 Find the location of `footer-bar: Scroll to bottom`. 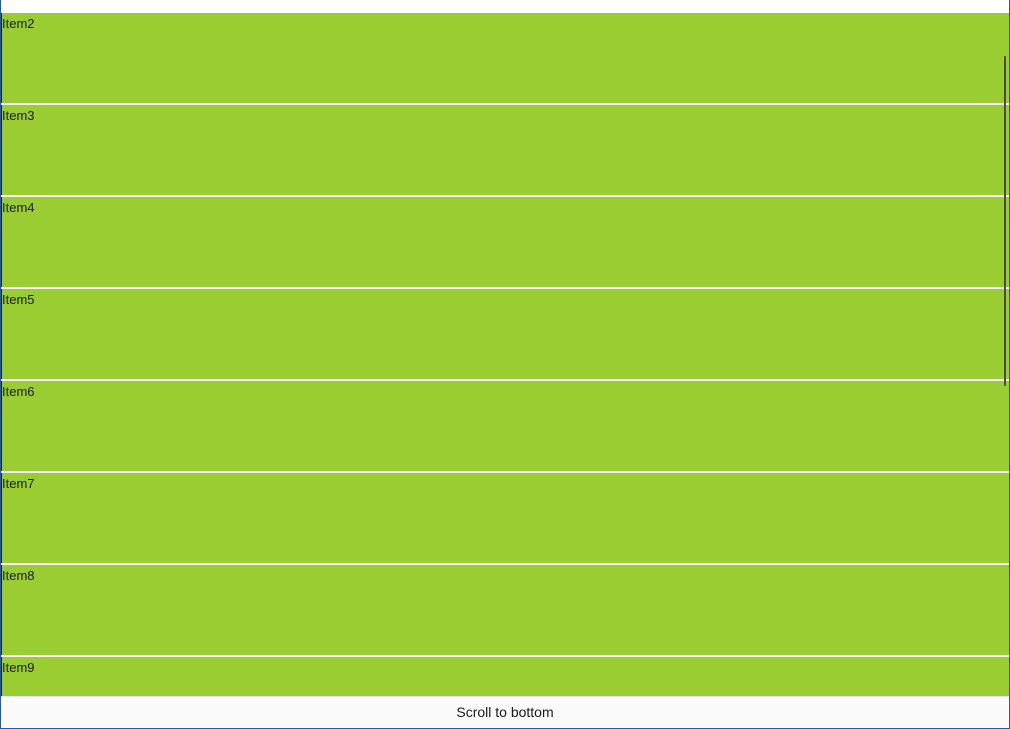

footer-bar: Scroll to bottom is located at coordinates (505, 712).